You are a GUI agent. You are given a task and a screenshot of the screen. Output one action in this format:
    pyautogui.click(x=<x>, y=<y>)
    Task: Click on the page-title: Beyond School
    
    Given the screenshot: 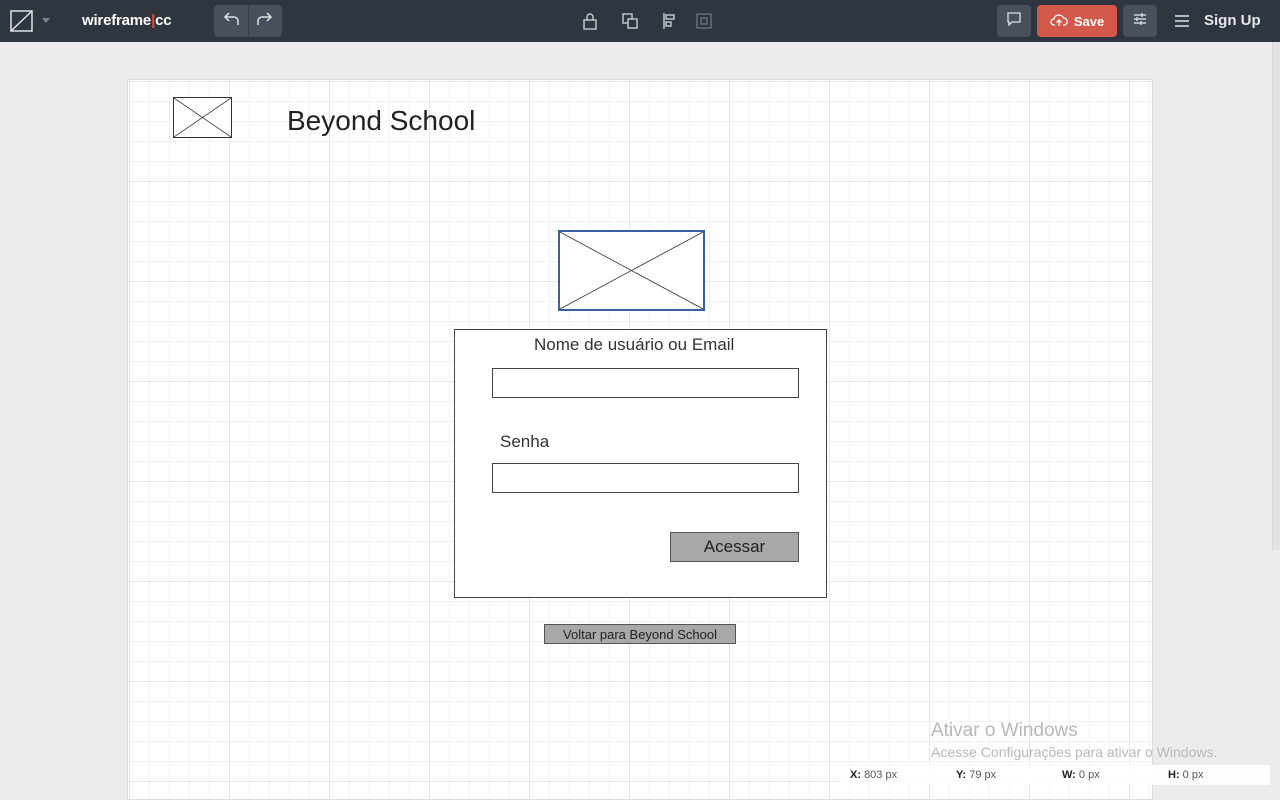 What is the action you would take?
    pyautogui.click(x=381, y=121)
    